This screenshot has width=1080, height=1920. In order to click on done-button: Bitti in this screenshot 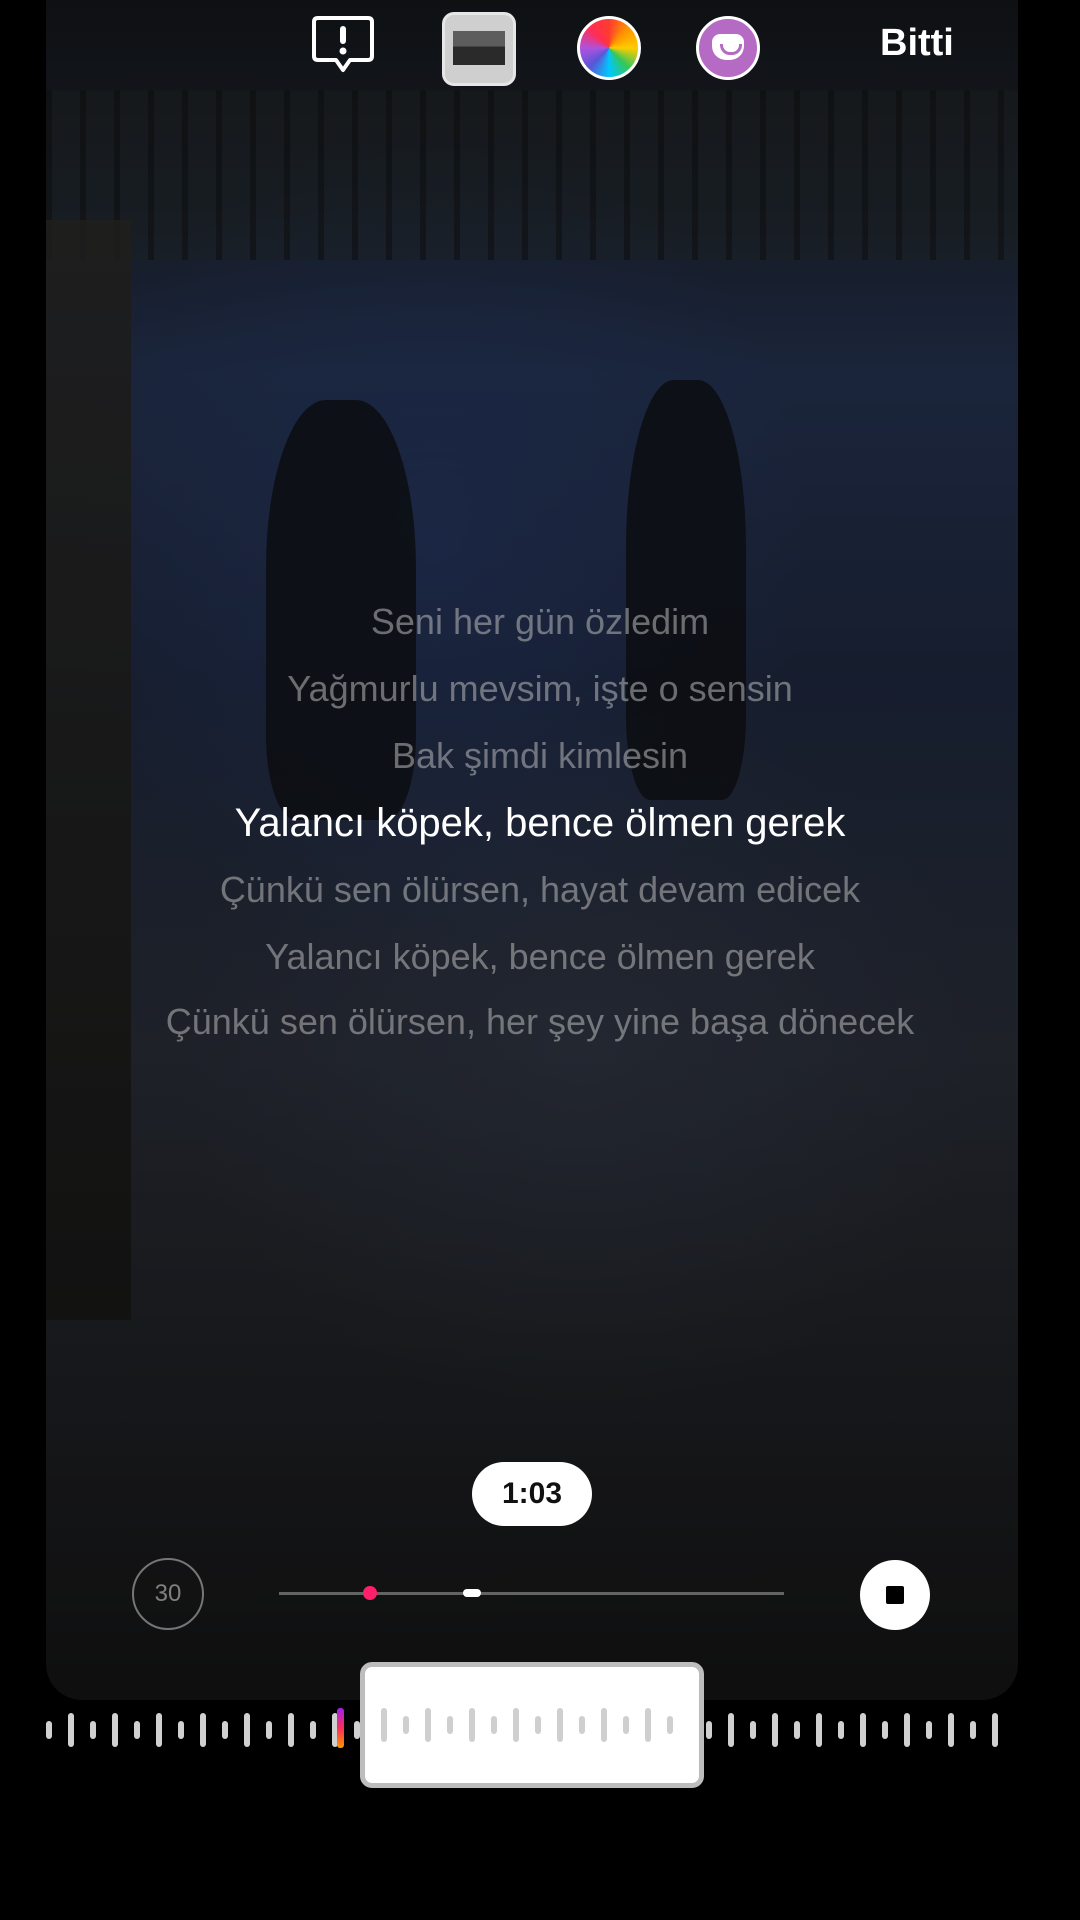, I will do `click(917, 43)`.